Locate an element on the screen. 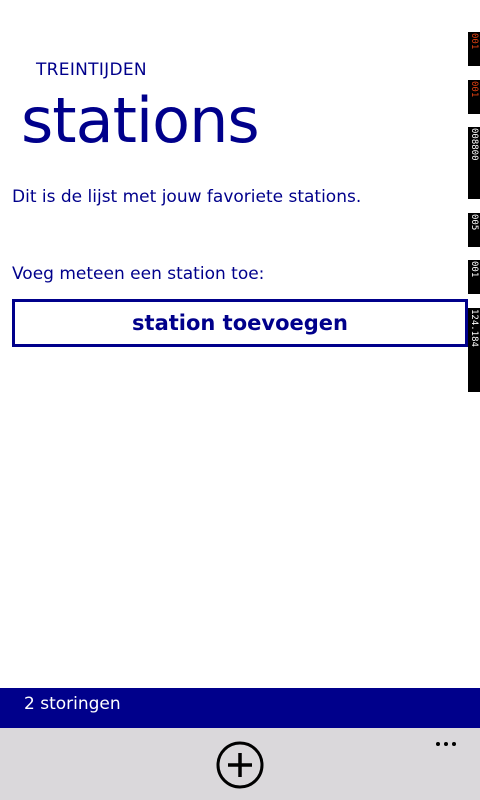  plus-circle-icon is located at coordinates (240, 765).